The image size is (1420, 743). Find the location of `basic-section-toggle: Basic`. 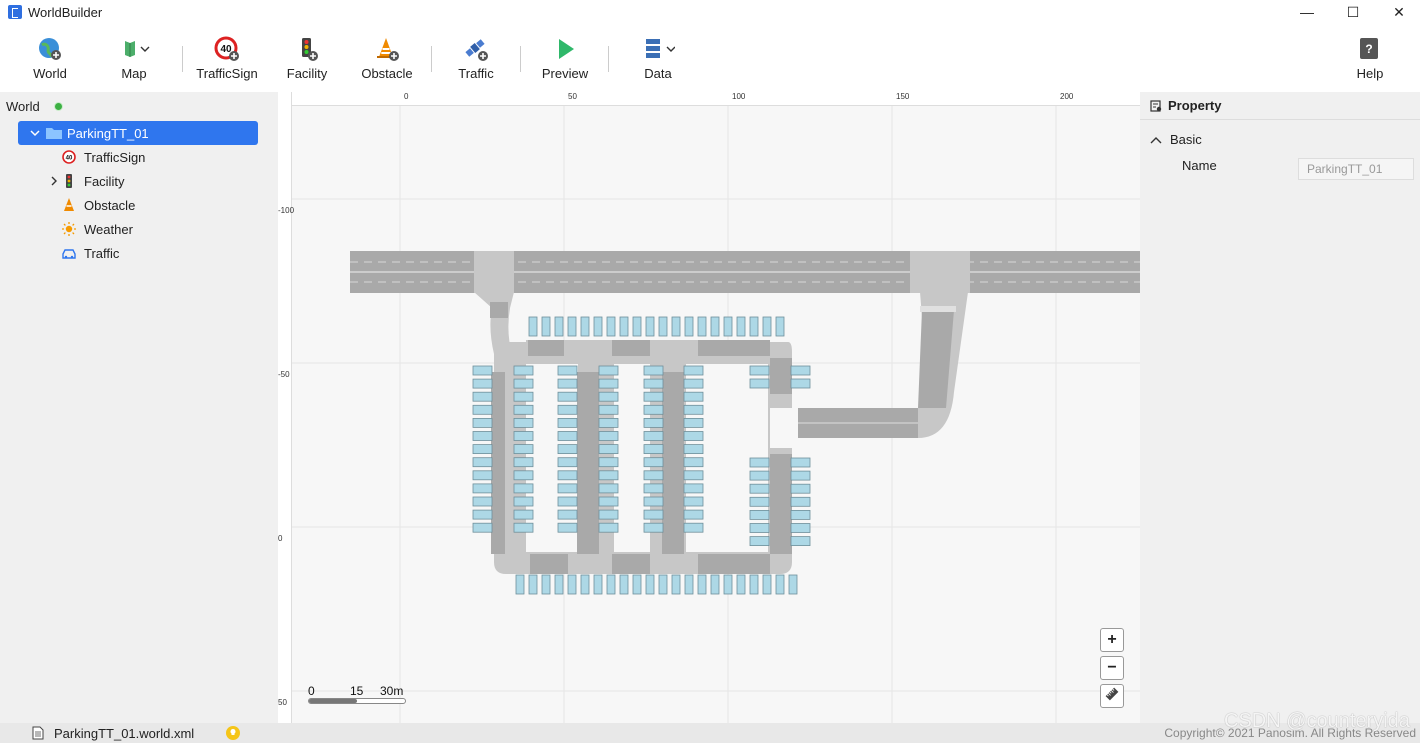

basic-section-toggle: Basic is located at coordinates (1176, 139).